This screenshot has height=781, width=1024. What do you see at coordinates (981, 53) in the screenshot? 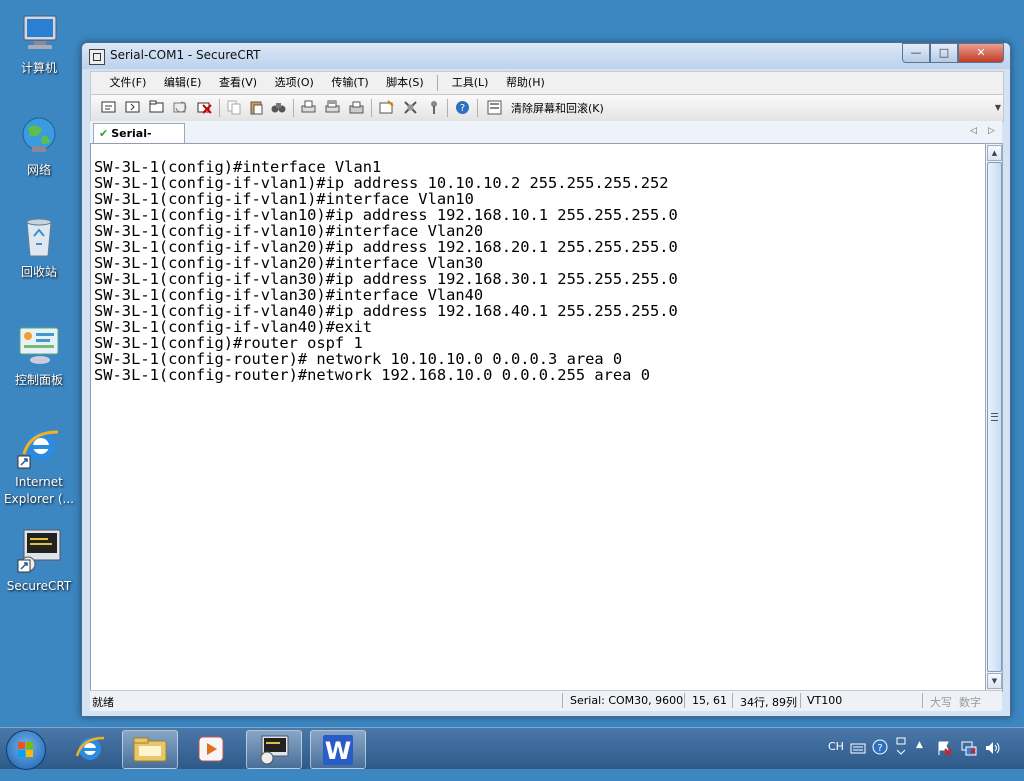
I see `close-button: ✕` at bounding box center [981, 53].